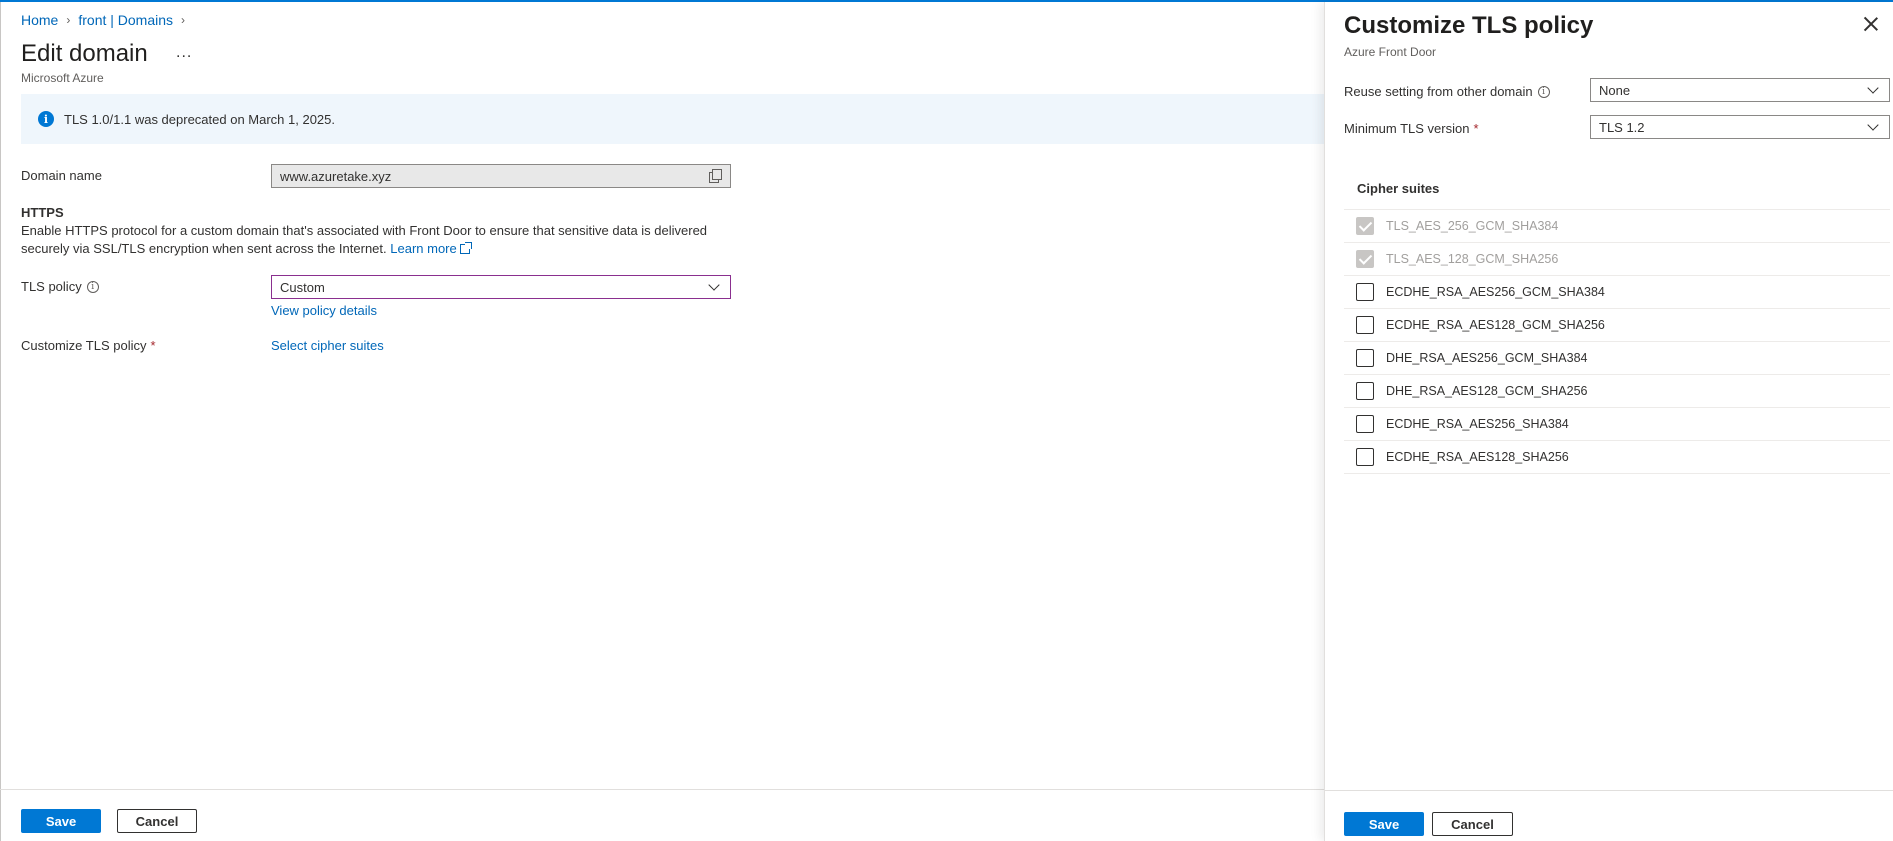 The width and height of the screenshot is (1893, 841). What do you see at coordinates (1617, 424) in the screenshot?
I see `cipher-row: ECDHE_RSA_AES256_SHA384` at bounding box center [1617, 424].